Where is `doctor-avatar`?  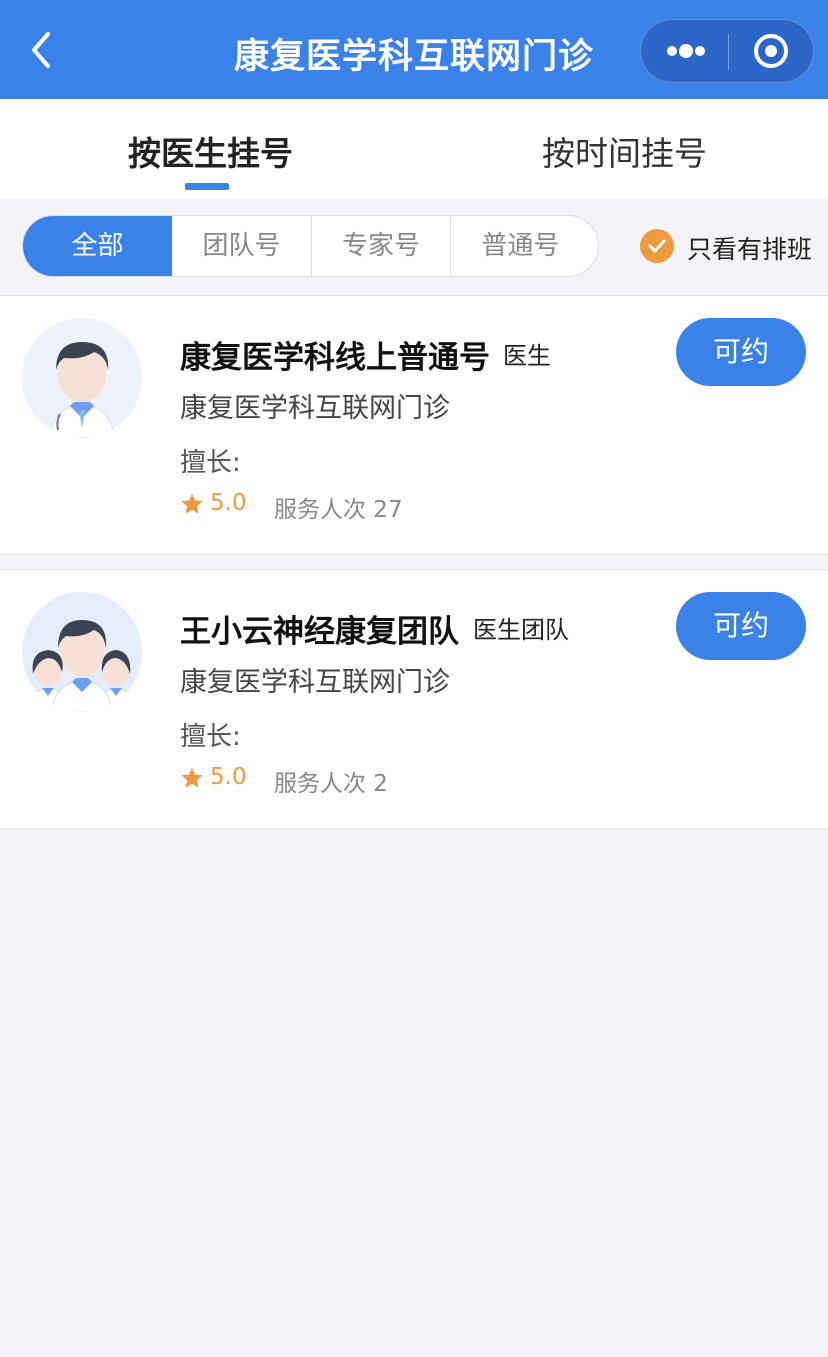
doctor-avatar is located at coordinates (82, 378).